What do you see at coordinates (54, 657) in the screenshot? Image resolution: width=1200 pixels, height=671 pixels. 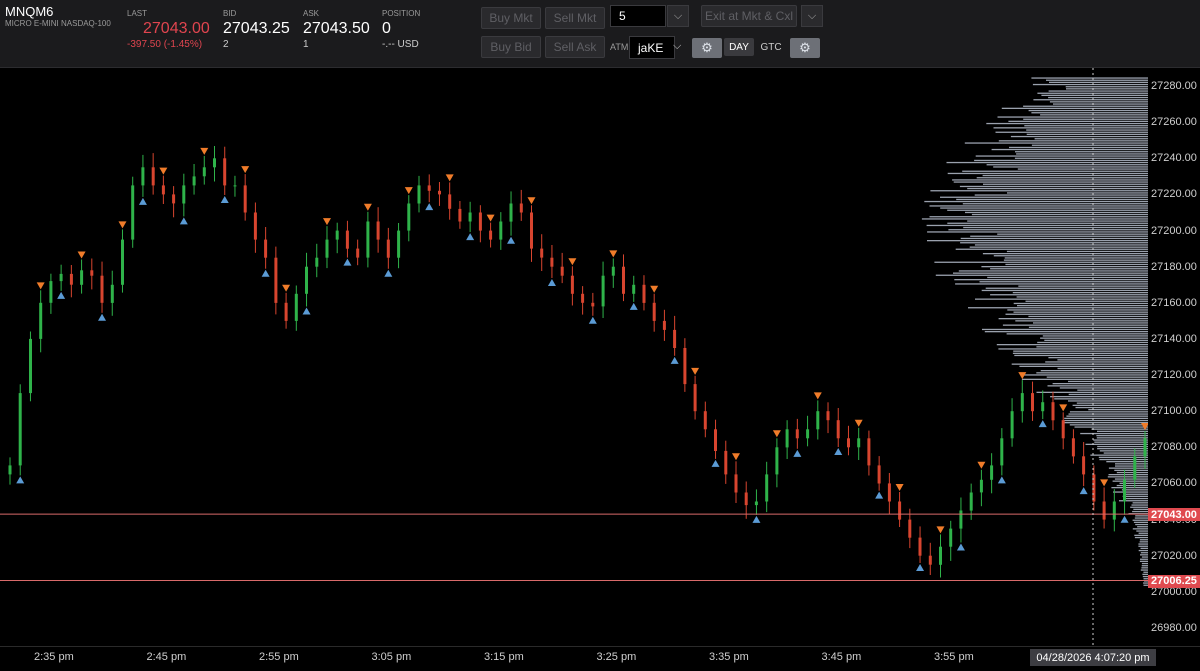 I see `time-tick-label: 2:35 pm` at bounding box center [54, 657].